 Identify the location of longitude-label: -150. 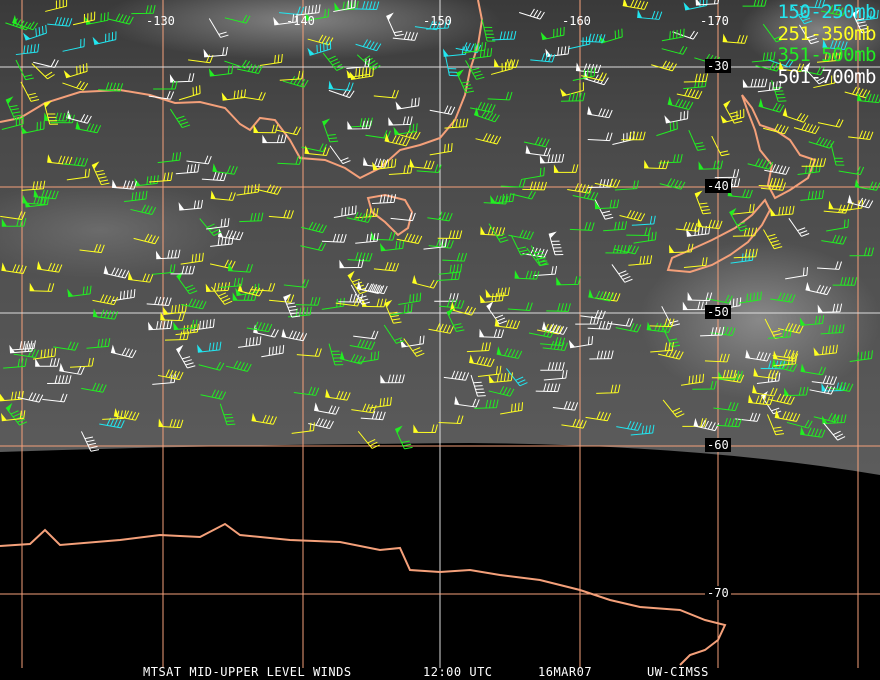
(437, 21).